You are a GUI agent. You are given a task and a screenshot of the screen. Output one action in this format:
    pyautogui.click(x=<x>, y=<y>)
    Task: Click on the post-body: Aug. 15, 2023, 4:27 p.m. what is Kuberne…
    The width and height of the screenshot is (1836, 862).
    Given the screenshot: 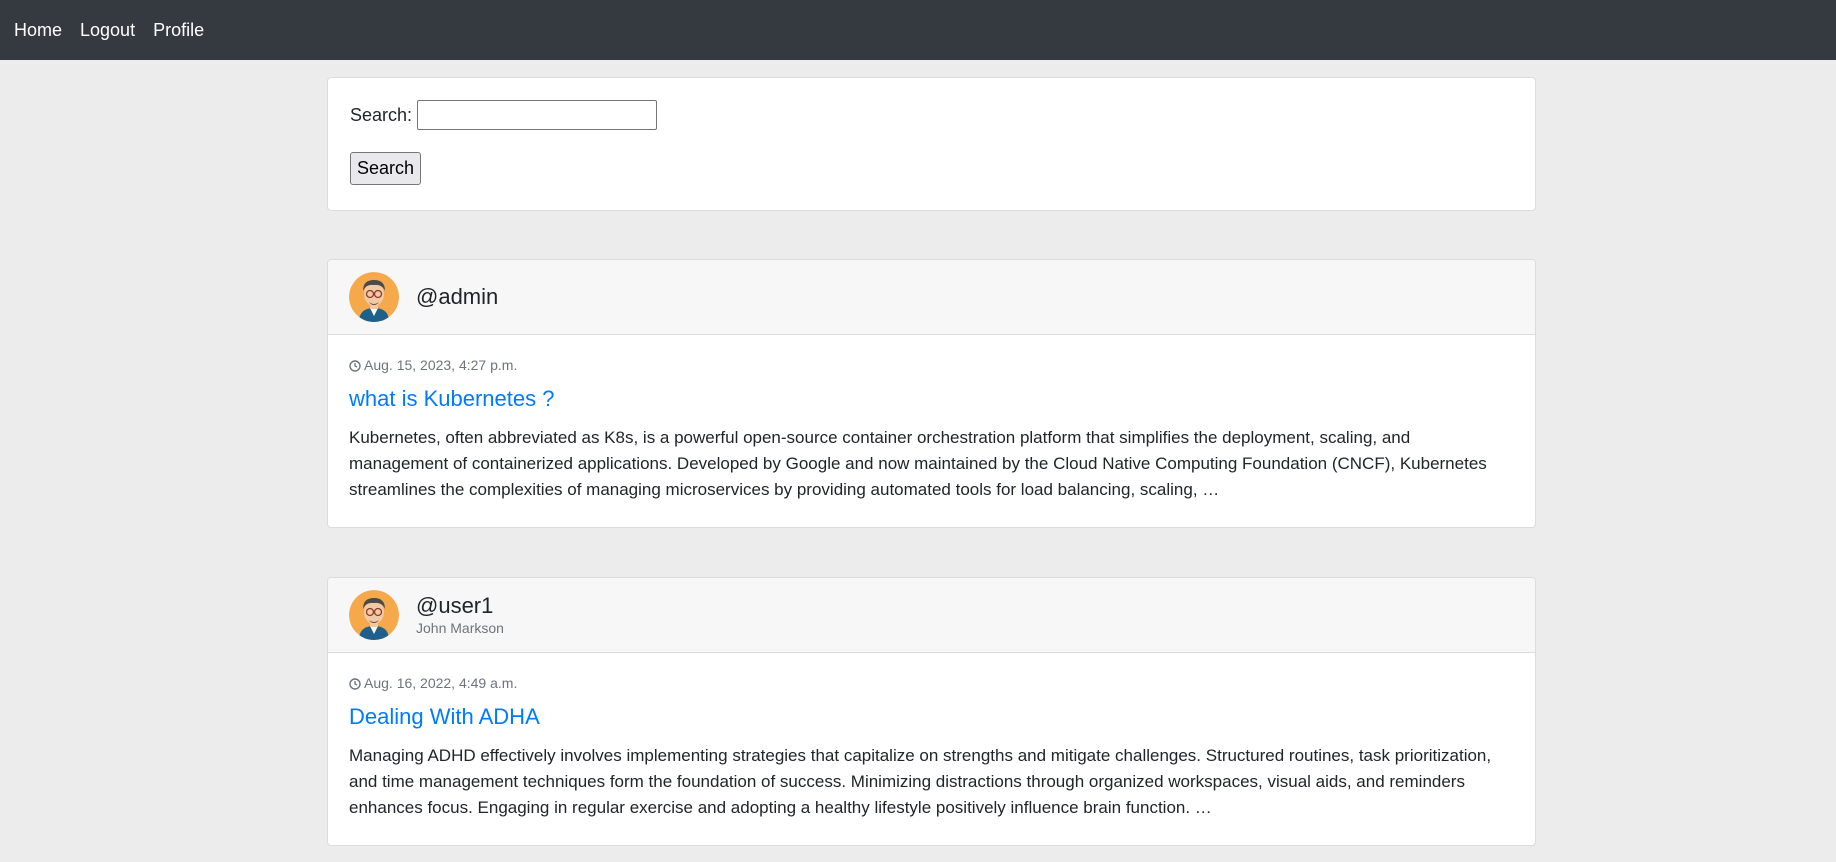 What is the action you would take?
    pyautogui.click(x=931, y=429)
    